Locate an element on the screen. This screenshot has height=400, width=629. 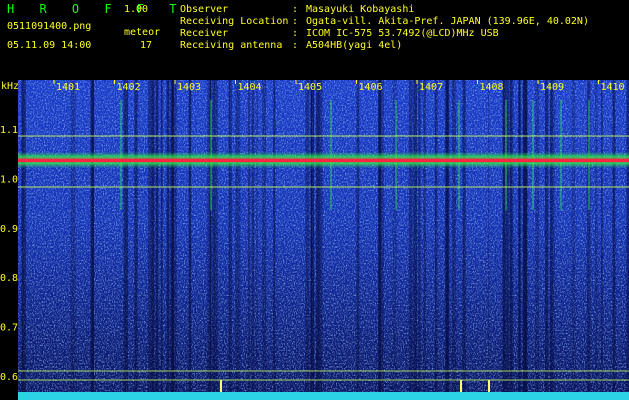
frequency-tick-label: 0.6 is located at coordinates (9, 377).